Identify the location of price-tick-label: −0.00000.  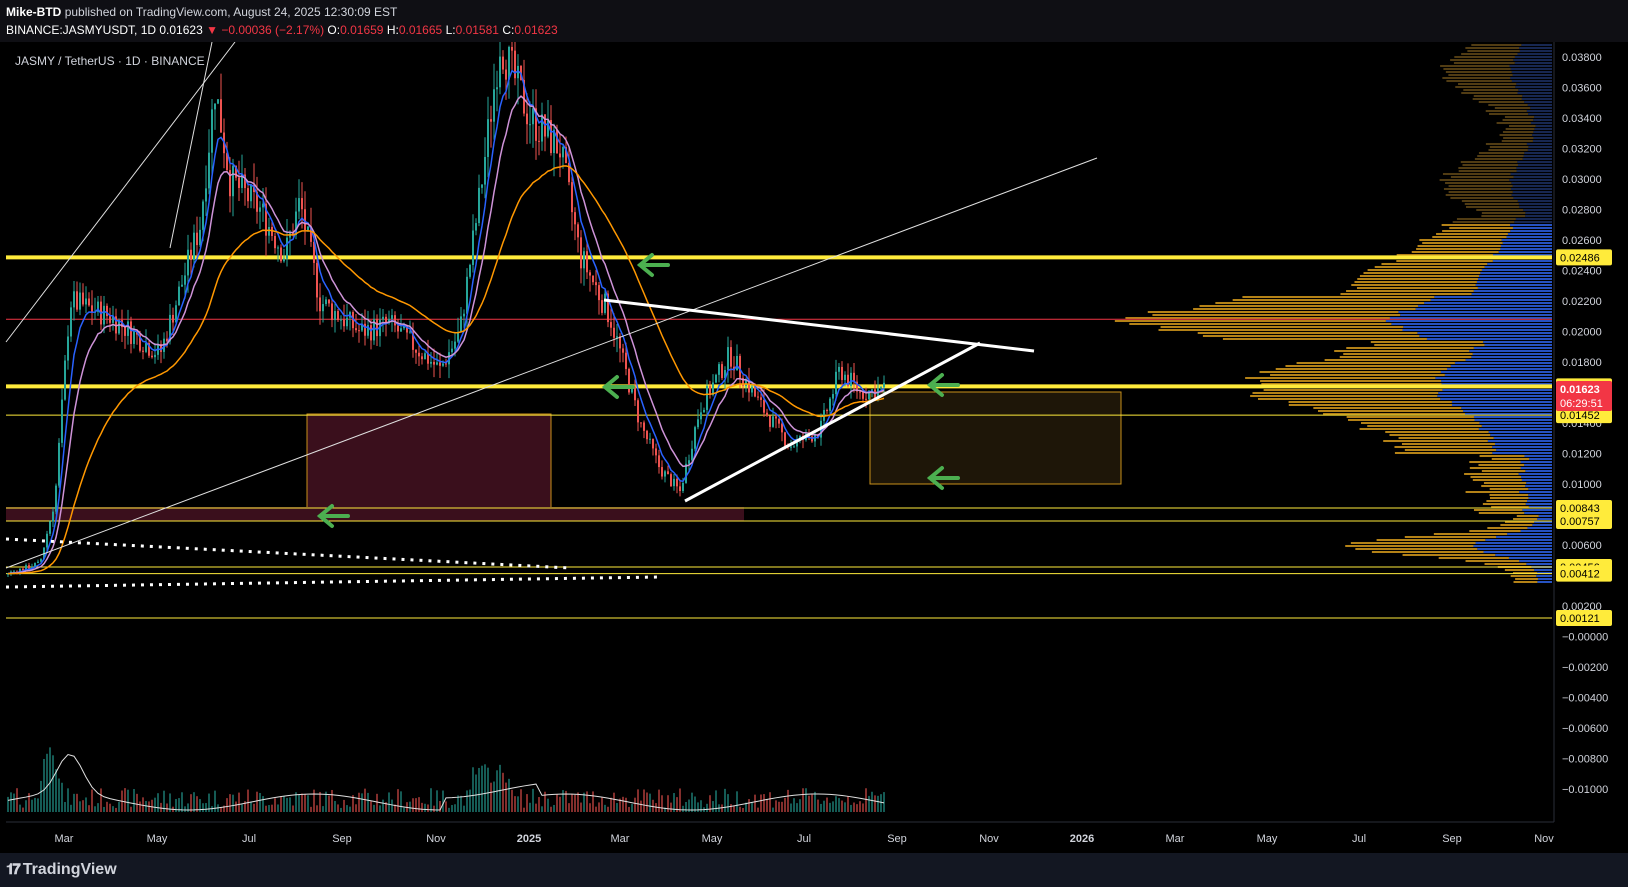
(1585, 638).